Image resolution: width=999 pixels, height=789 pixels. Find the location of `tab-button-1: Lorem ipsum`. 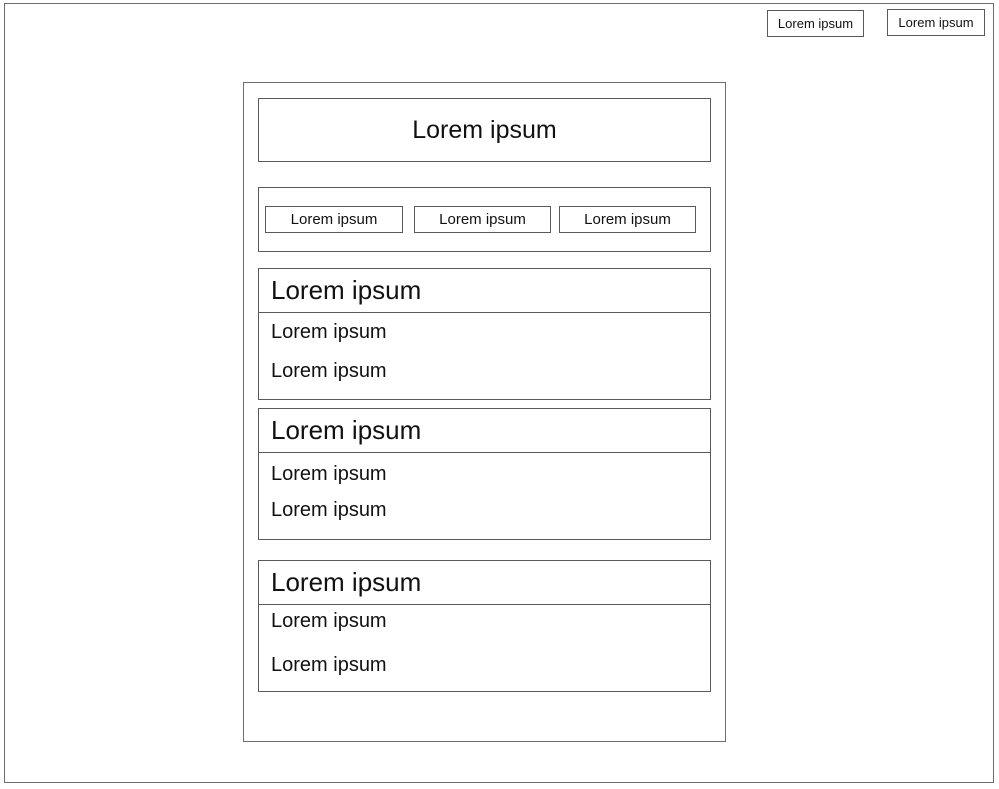

tab-button-1: Lorem ipsum is located at coordinates (334, 219).